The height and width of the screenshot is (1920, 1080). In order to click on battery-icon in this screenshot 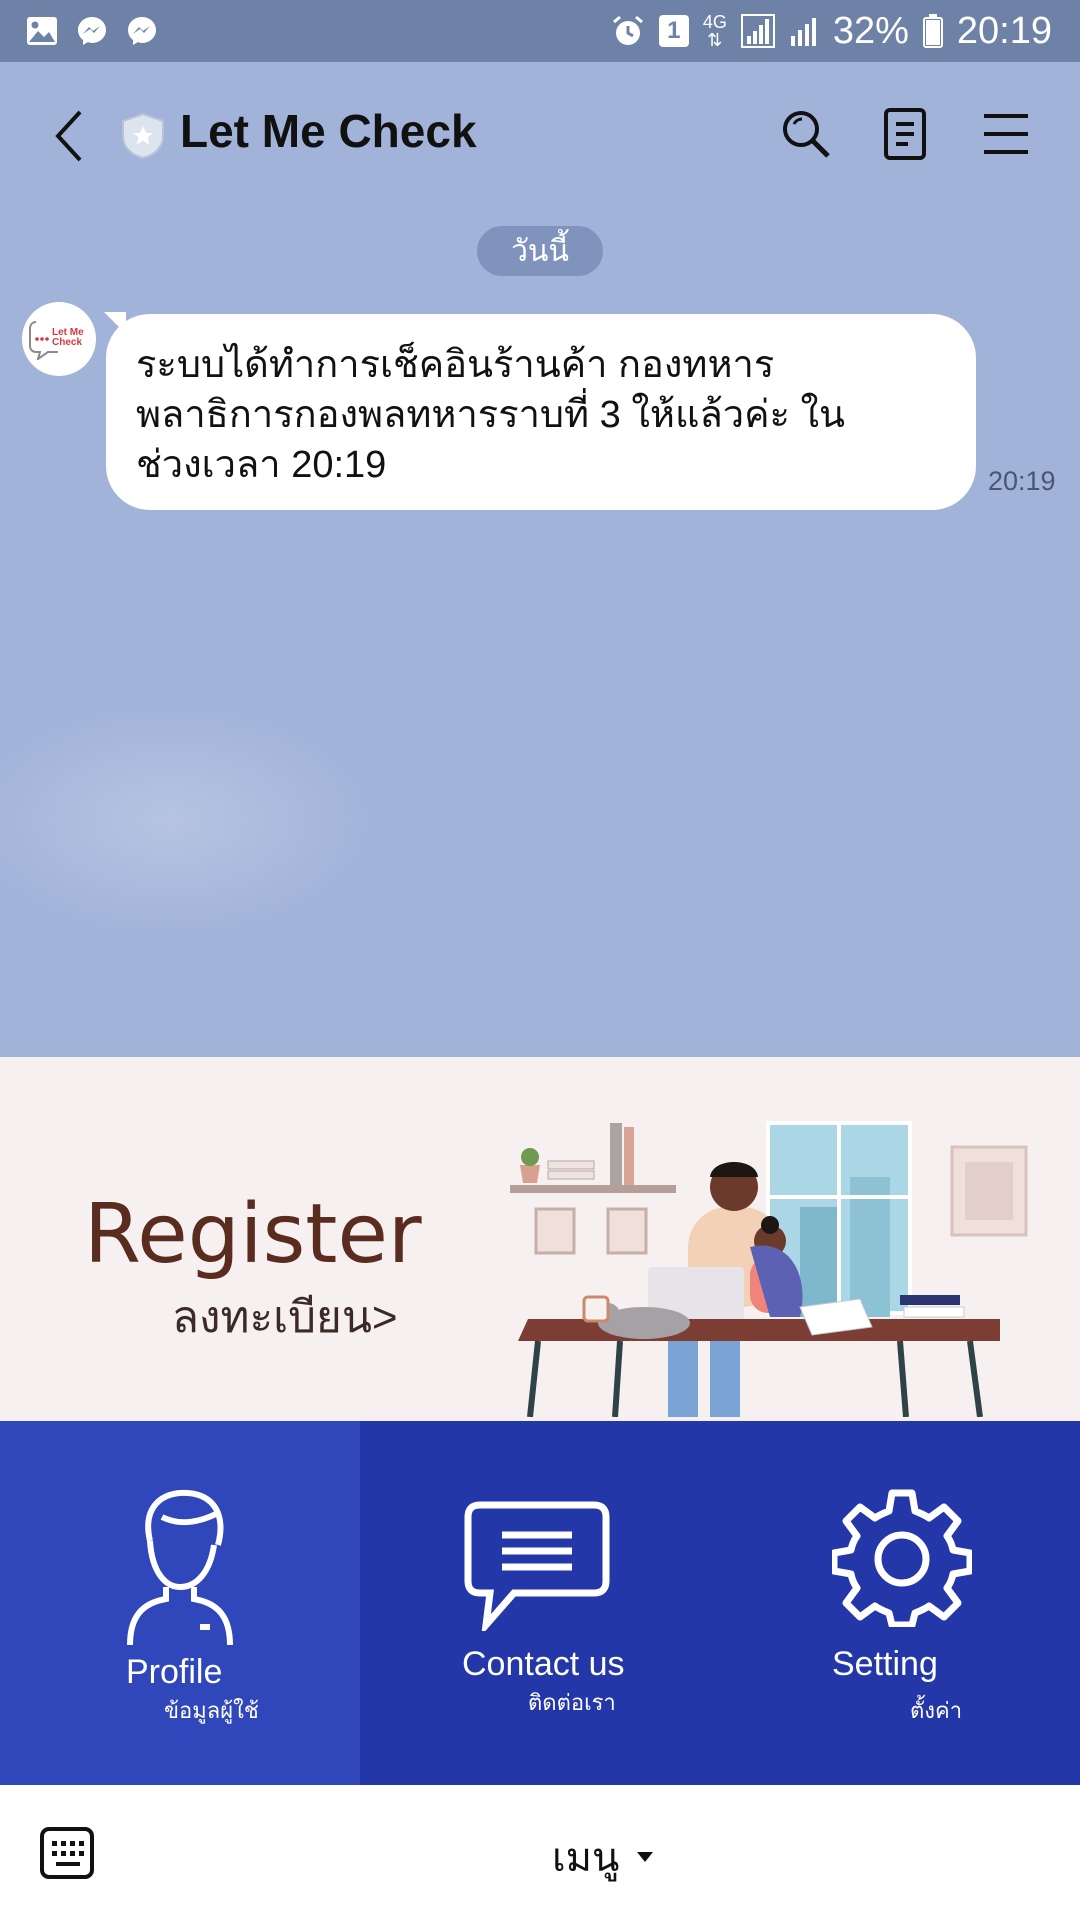, I will do `click(932, 31)`.